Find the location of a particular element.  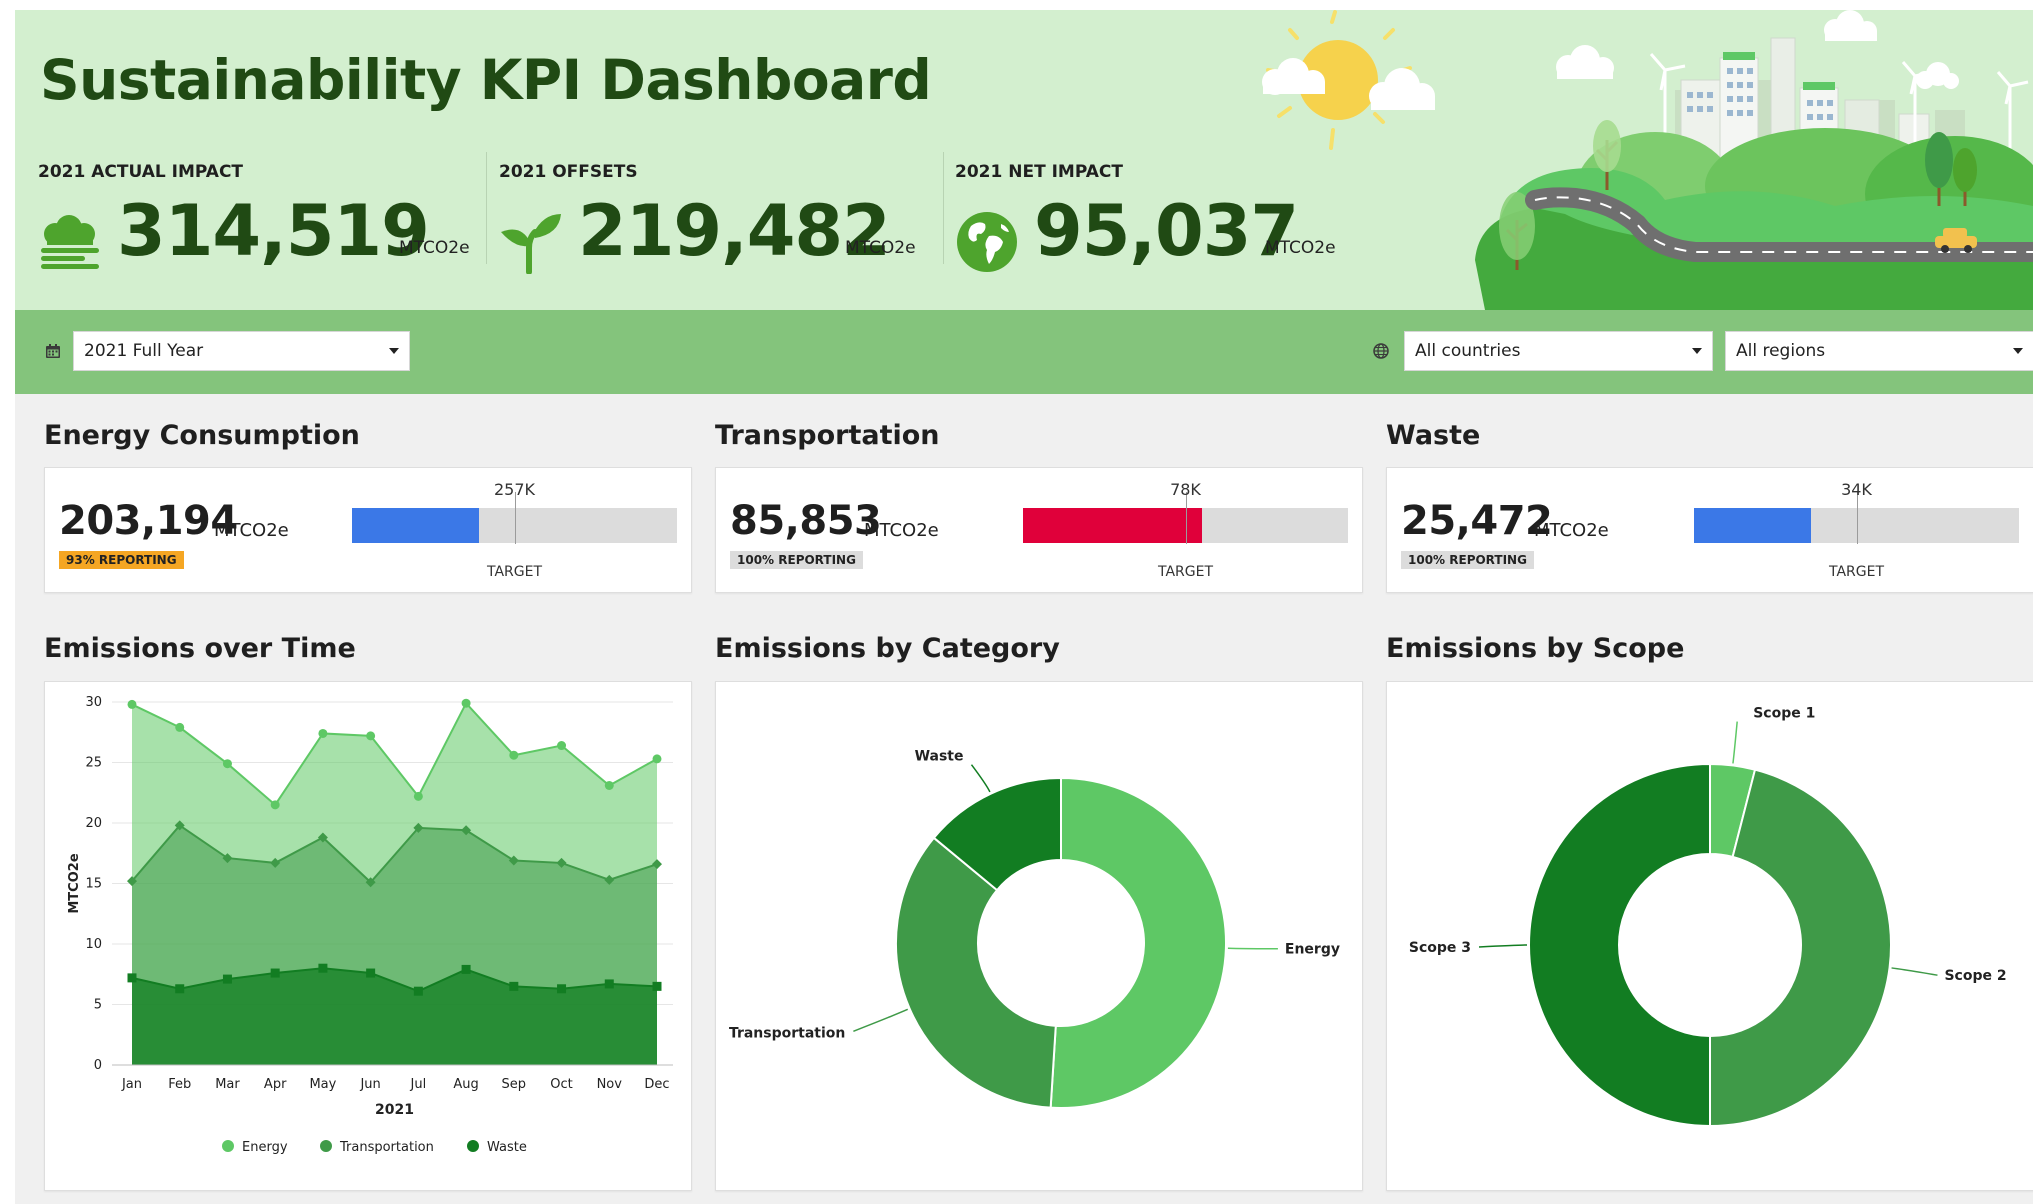

y-tick-label: 5 is located at coordinates (98, 1005).